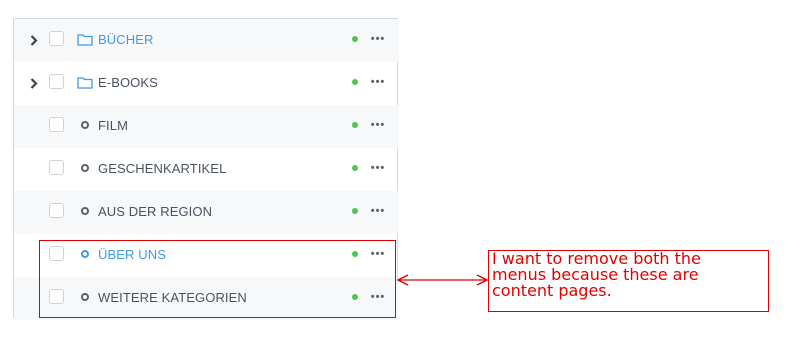  I want to click on tree-row-film: FILM •••, so click(206, 126).